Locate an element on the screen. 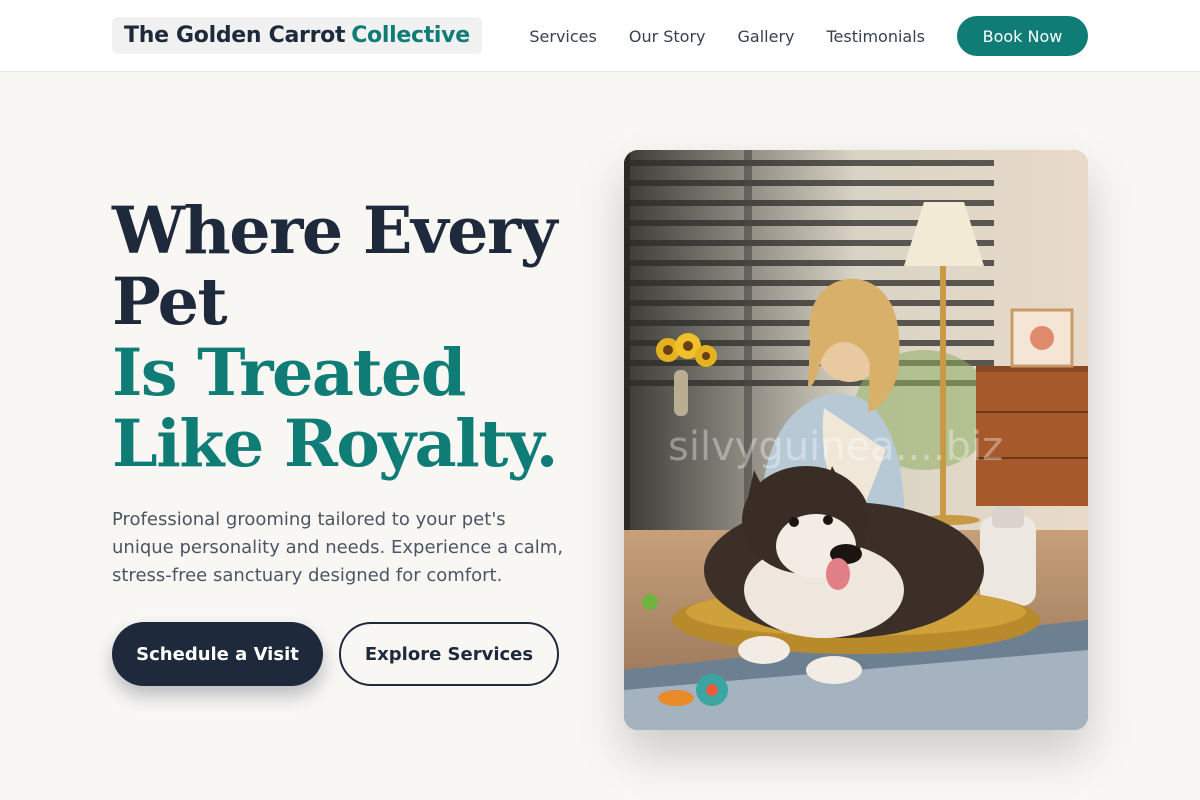  nav-link-gallery: Gallery is located at coordinates (766, 36).